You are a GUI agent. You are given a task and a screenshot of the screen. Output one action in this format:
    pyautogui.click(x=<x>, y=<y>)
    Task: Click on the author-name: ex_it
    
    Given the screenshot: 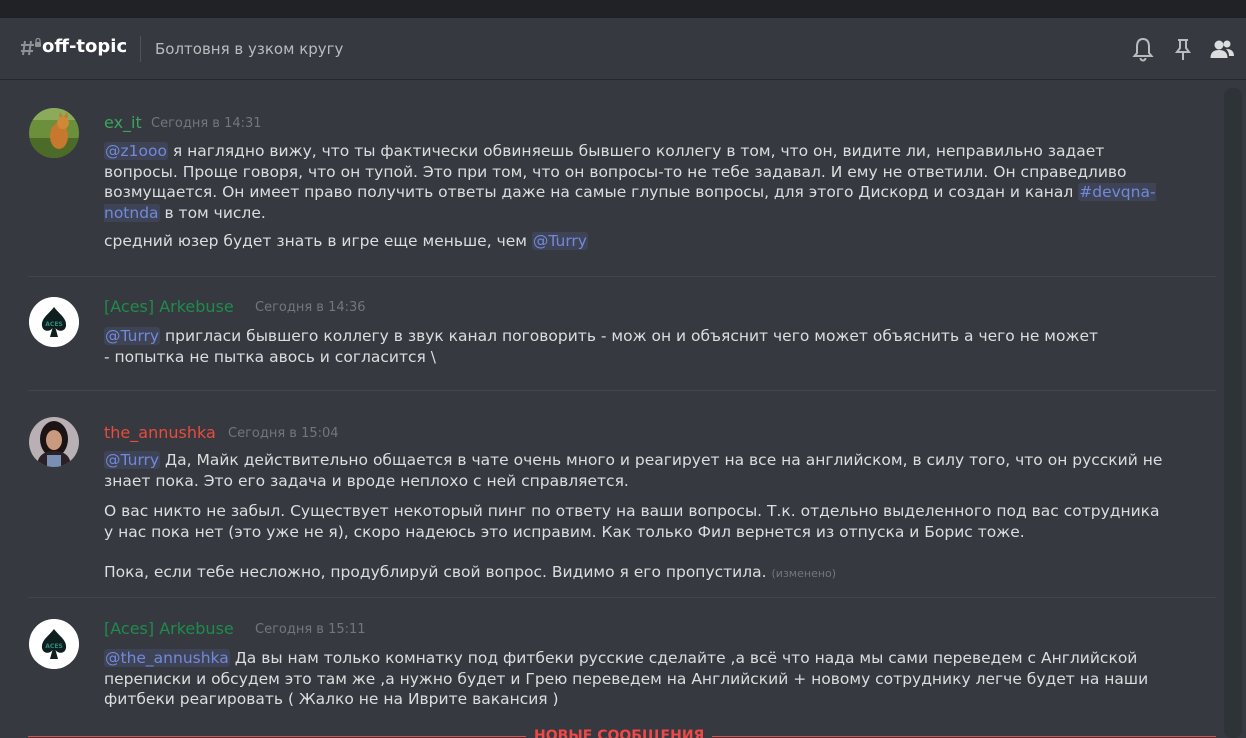 What is the action you would take?
    pyautogui.click(x=123, y=122)
    